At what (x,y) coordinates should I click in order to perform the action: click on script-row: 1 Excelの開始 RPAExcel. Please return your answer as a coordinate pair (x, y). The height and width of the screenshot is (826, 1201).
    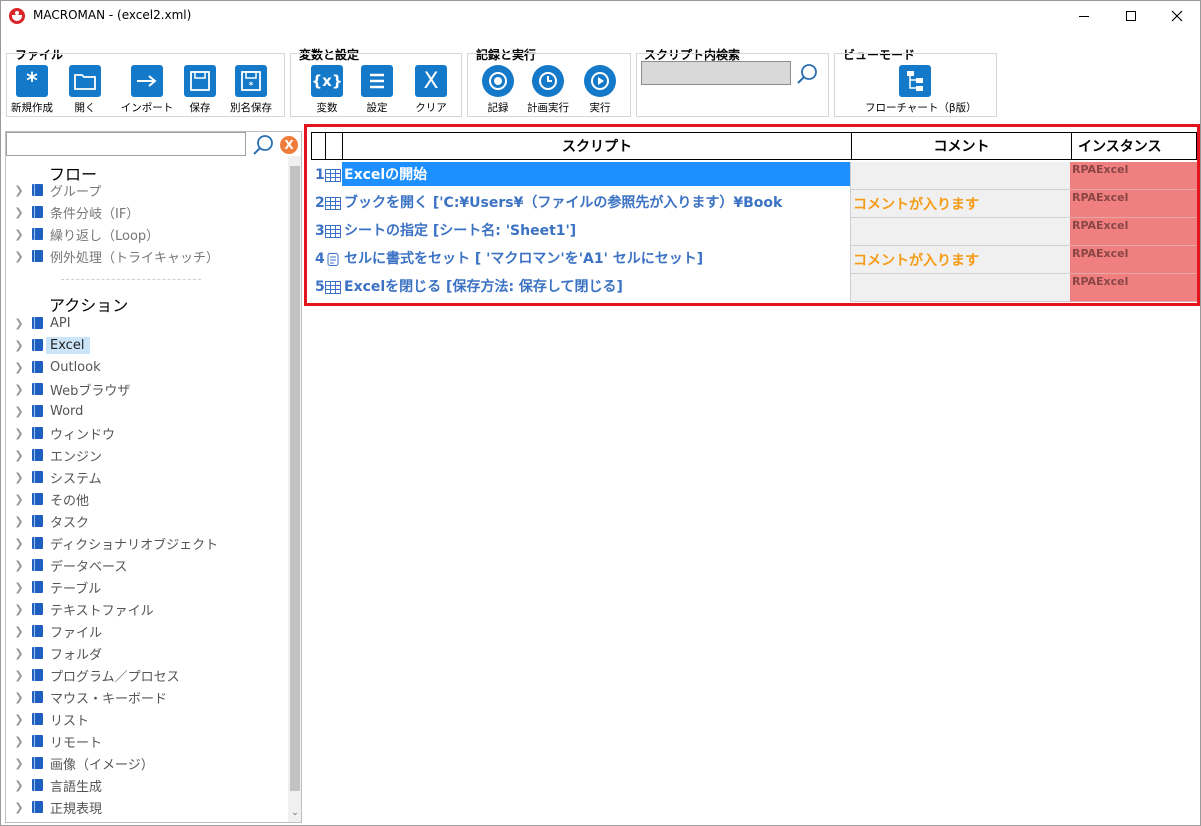
    Looking at the image, I should click on (754, 176).